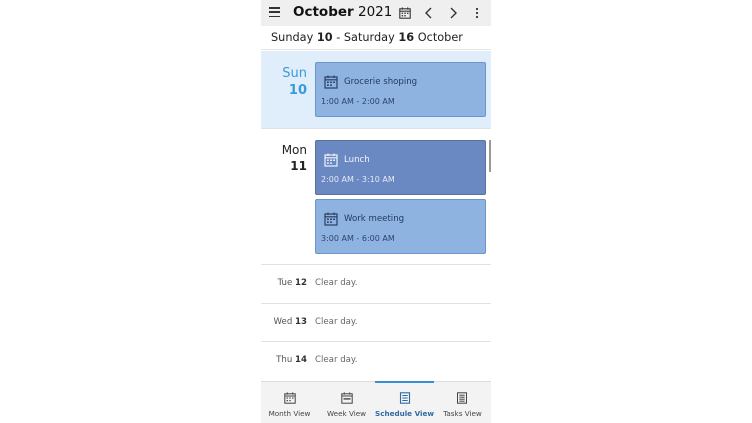 The image size is (752, 423). I want to click on more-vertical-icon, so click(477, 13).